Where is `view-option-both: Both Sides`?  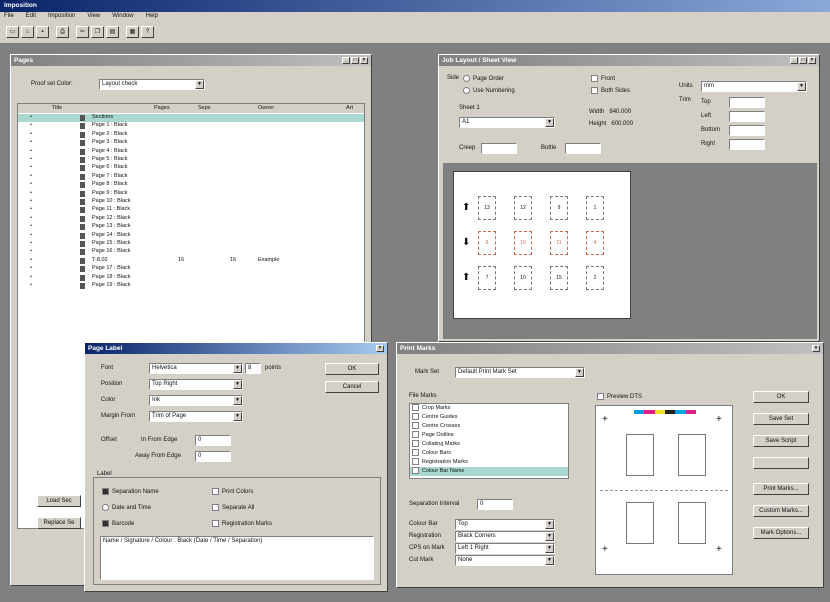 view-option-both: Both Sides is located at coordinates (610, 90).